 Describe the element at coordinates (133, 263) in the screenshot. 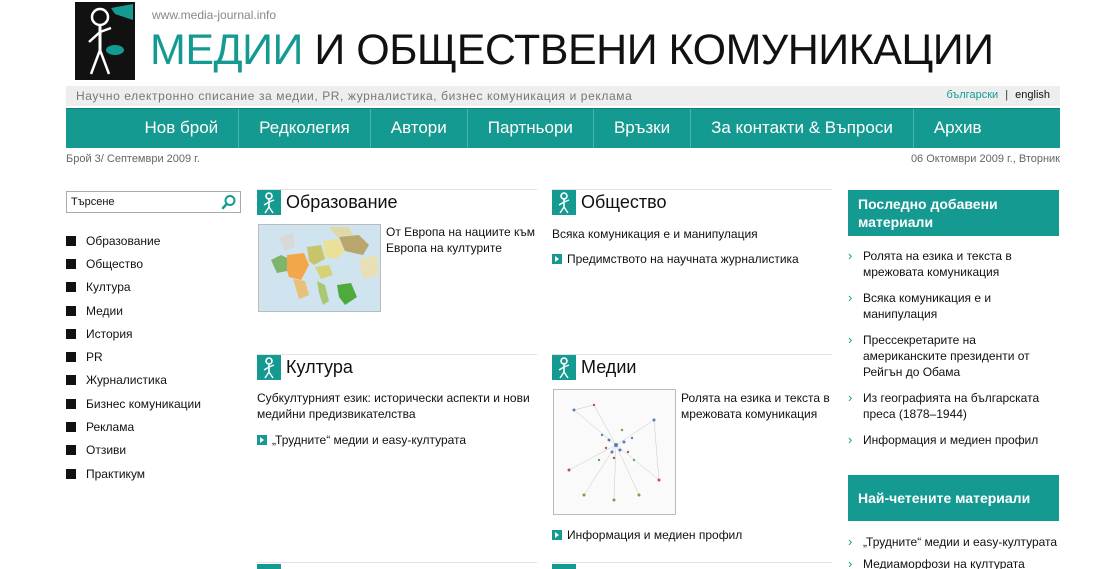

I see `category-item: Общество` at that location.